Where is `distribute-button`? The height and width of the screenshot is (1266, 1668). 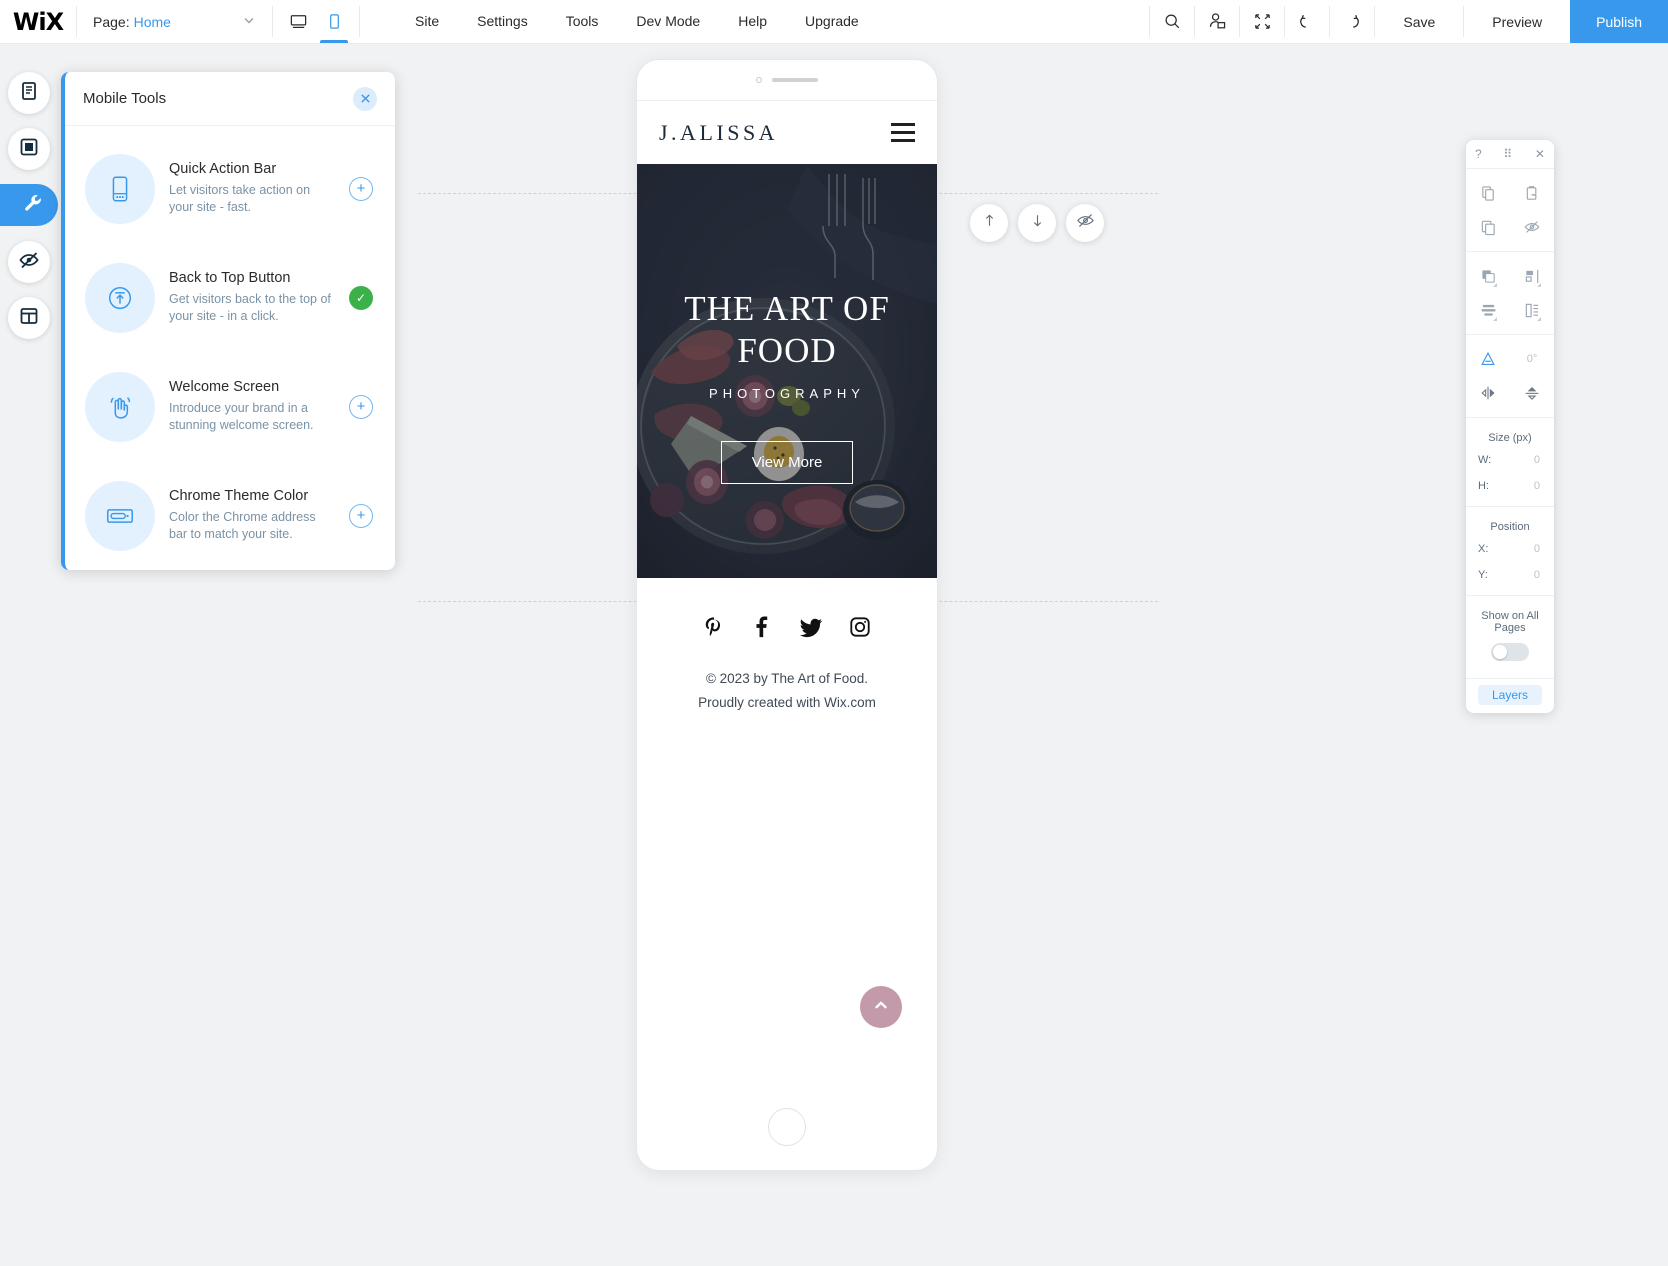
distribute-button is located at coordinates (1488, 310).